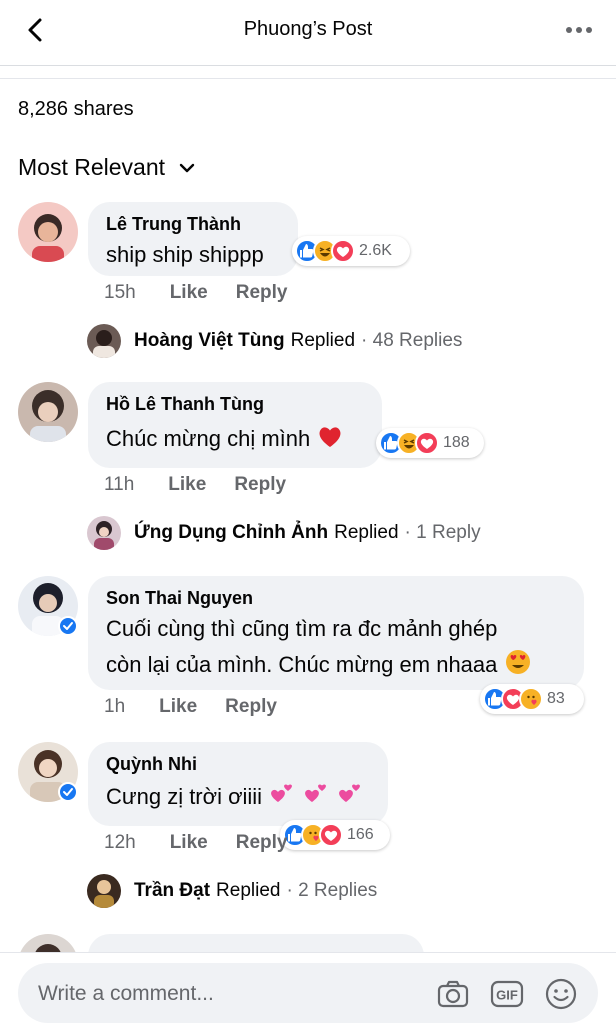 This screenshot has width=616, height=1024. What do you see at coordinates (238, 764) in the screenshot?
I see `commenter-name: Quỳnh Nhi` at bounding box center [238, 764].